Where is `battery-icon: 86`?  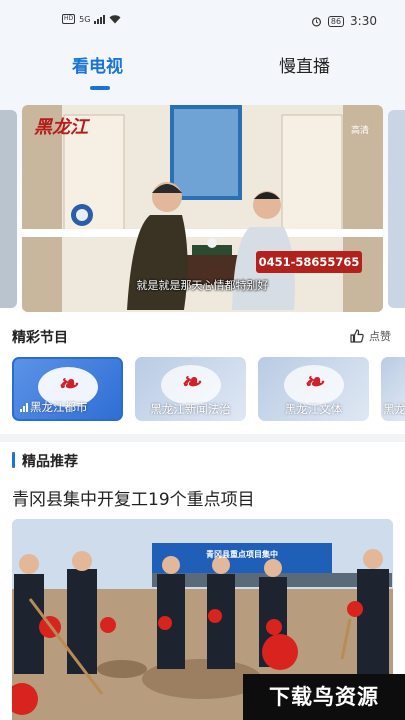 battery-icon: 86 is located at coordinates (336, 21).